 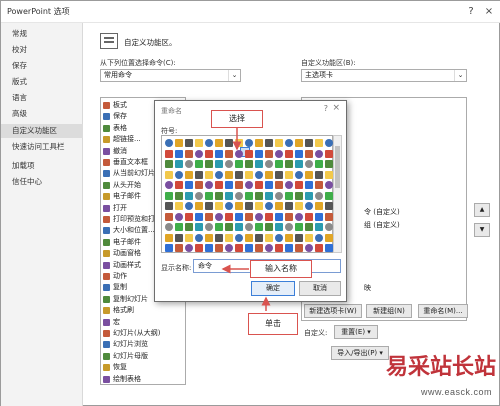 What do you see at coordinates (42, 166) in the screenshot?
I see `nav-item-add-ins: 加载项` at bounding box center [42, 166].